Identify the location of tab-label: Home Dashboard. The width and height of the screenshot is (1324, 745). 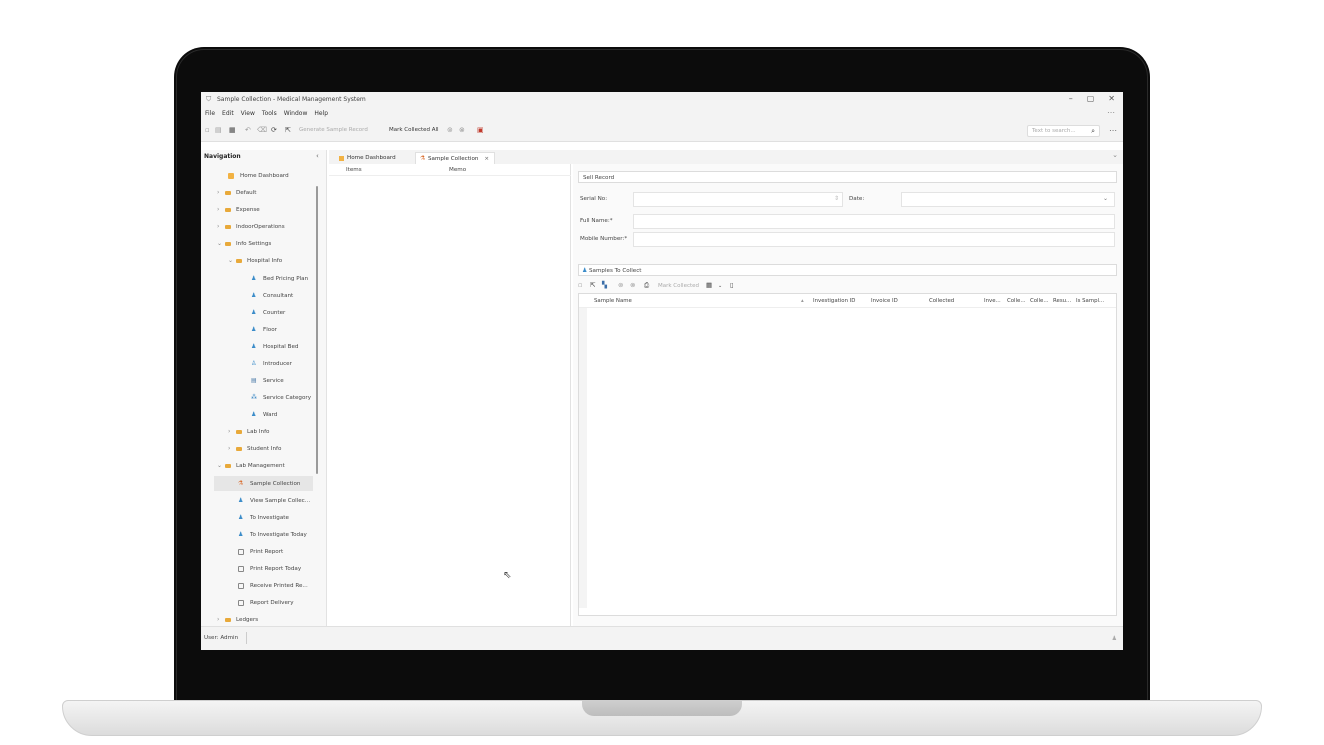
(371, 158).